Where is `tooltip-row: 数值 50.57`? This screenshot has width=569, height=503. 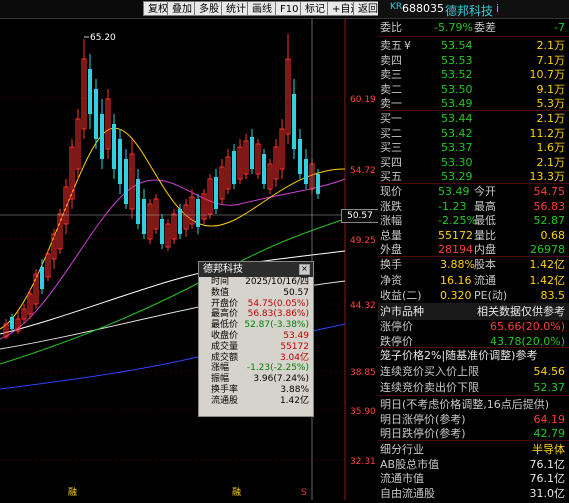
tooltip-row: 数值 50.57 is located at coordinates (256, 293).